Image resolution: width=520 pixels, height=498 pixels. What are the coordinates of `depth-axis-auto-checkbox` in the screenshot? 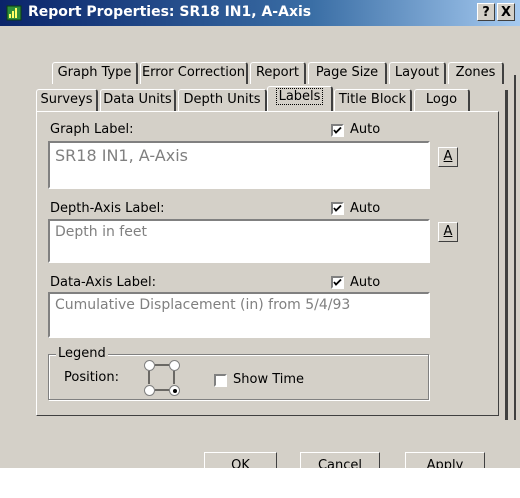 It's located at (337, 208).